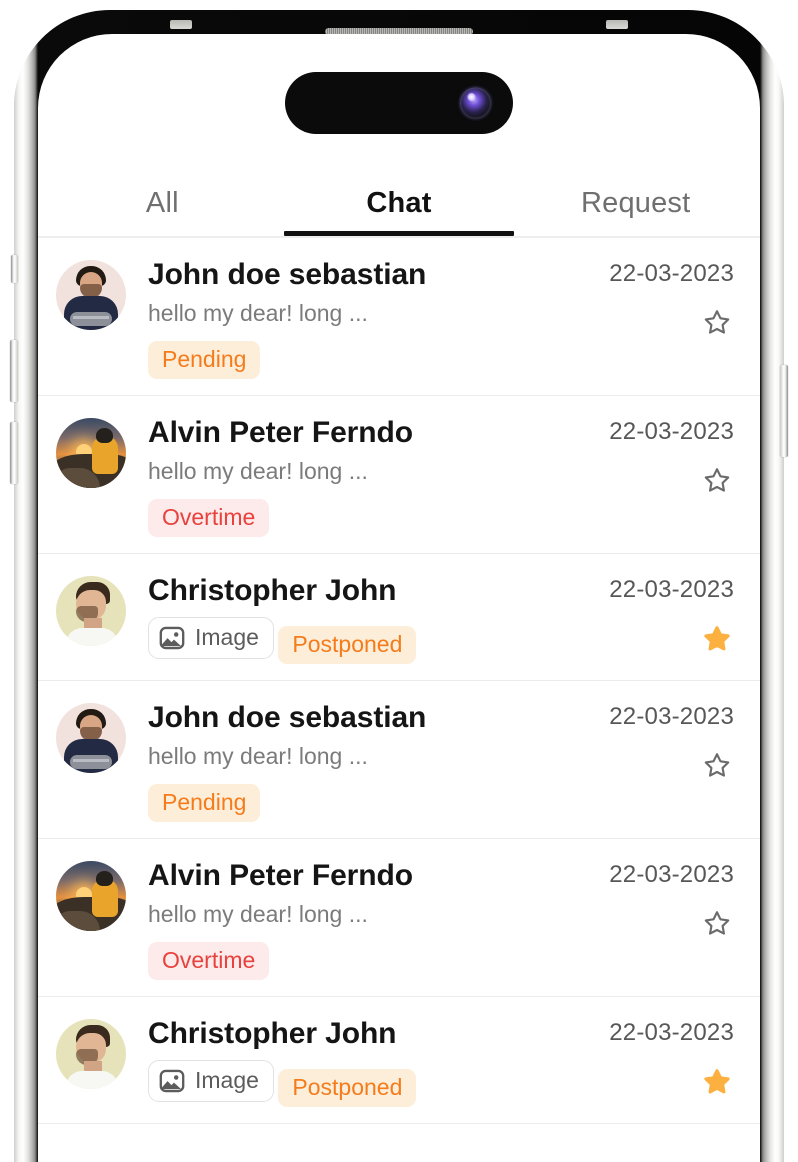 The height and width of the screenshot is (1162, 798). What do you see at coordinates (162, 203) in the screenshot?
I see `tab-all-label: All` at bounding box center [162, 203].